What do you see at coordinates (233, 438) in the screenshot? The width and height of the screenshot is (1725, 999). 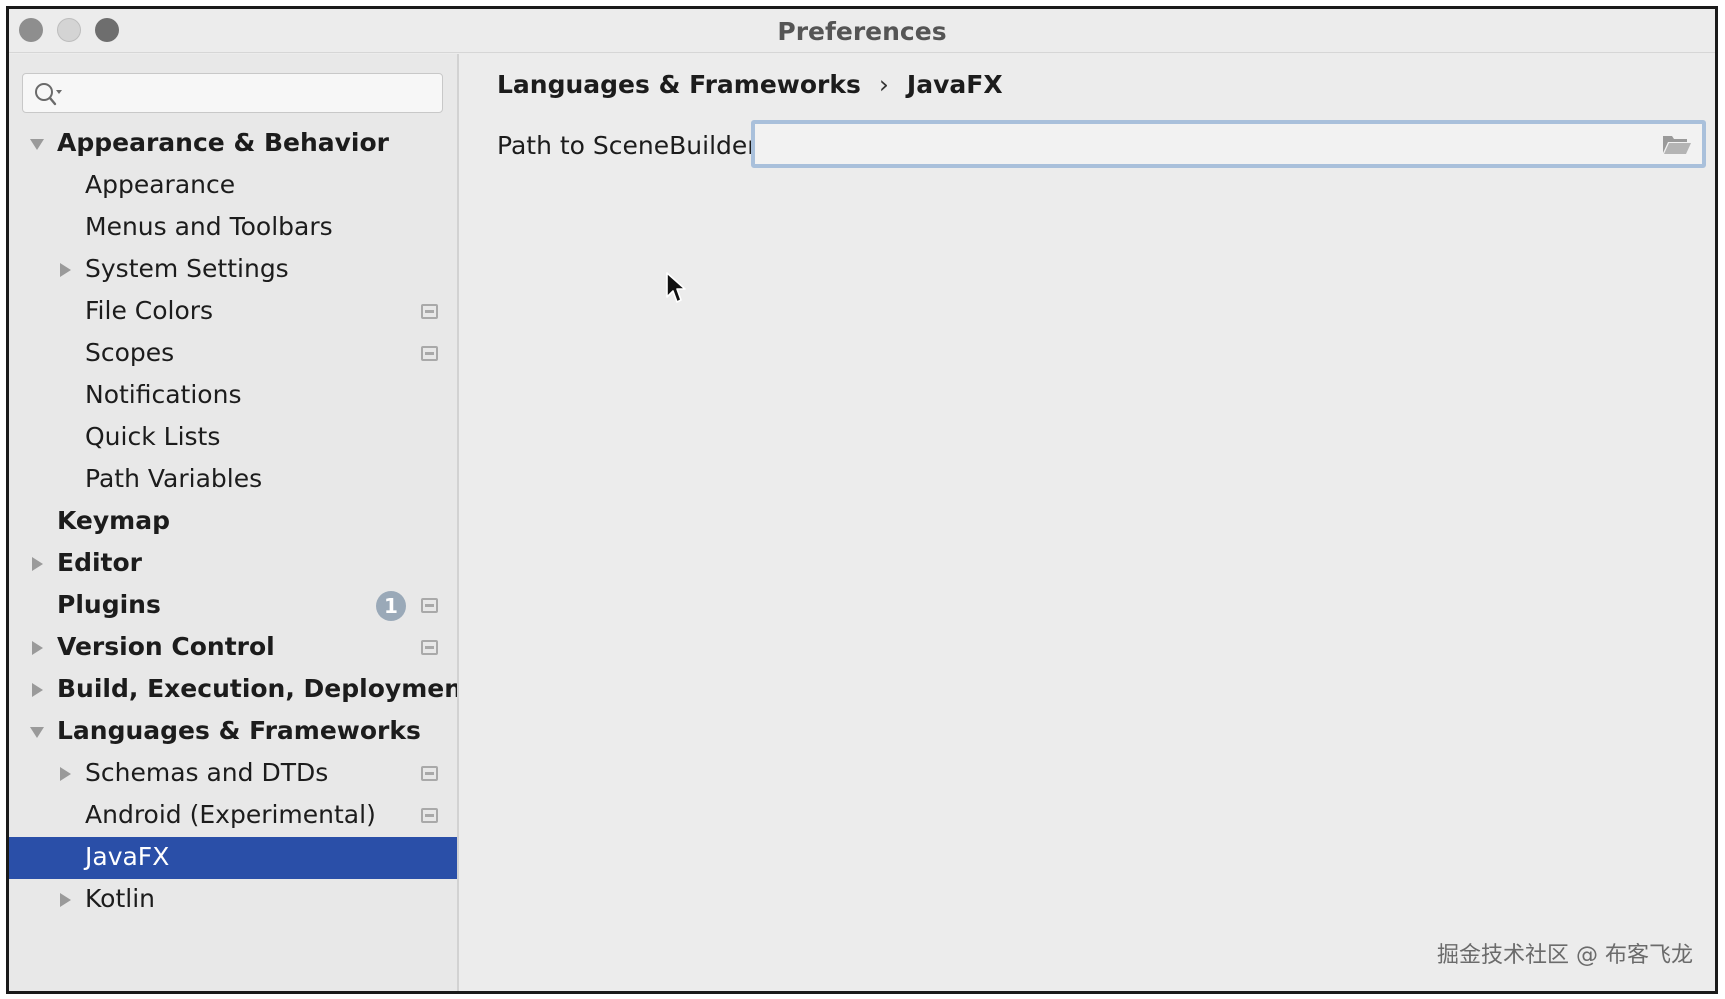 I see `sidebar-item-quick-lists: Quick Lists` at bounding box center [233, 438].